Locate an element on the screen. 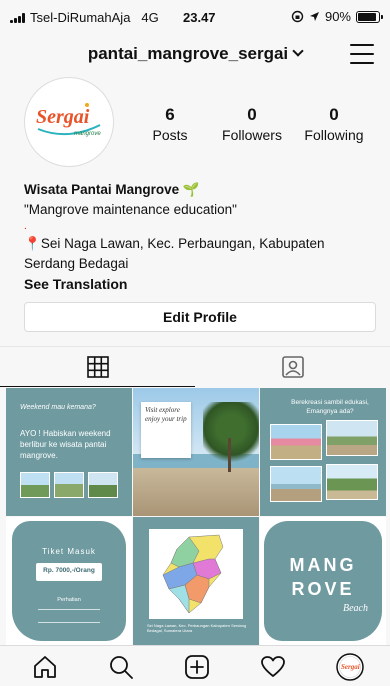 This screenshot has width=390, height=686. username: pantai_mangrove_sergai is located at coordinates (188, 53).